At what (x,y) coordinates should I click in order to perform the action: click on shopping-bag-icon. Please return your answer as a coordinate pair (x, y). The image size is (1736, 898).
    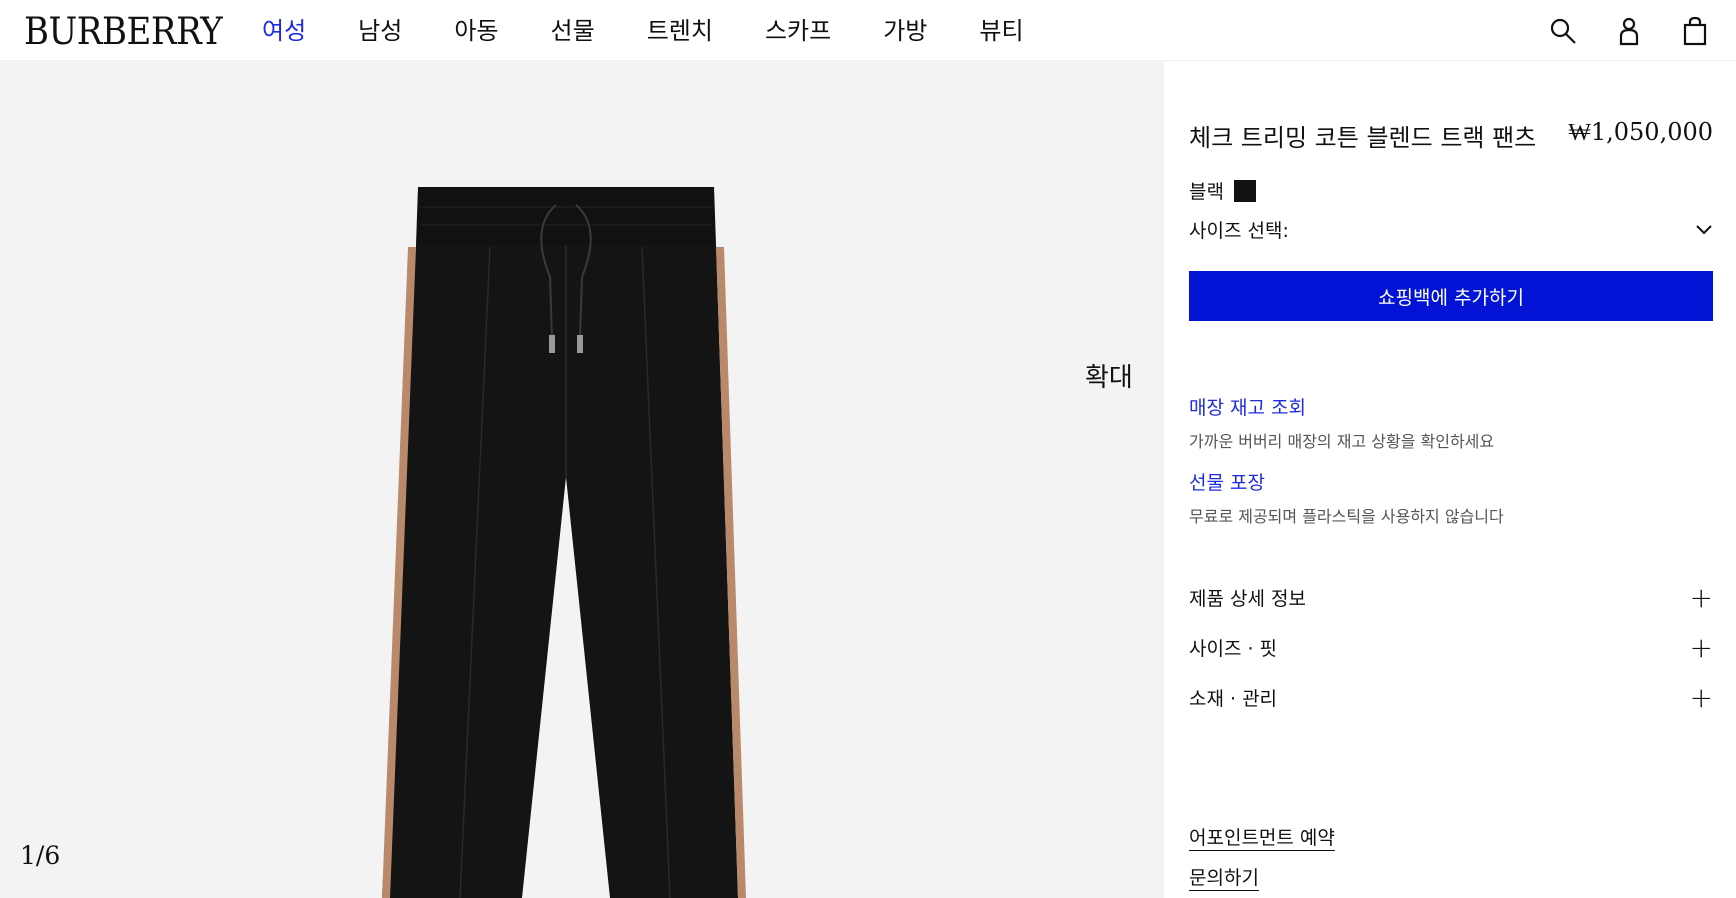
    Looking at the image, I should click on (1695, 31).